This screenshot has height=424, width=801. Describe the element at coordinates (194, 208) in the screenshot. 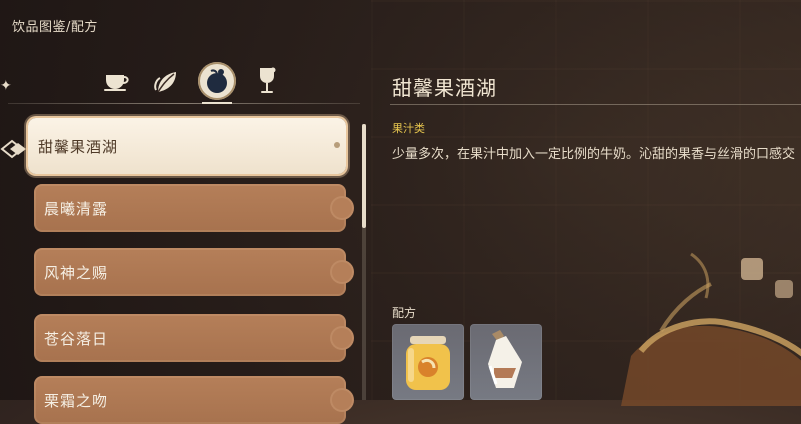

I see `list-item: 晨曦清露` at that location.